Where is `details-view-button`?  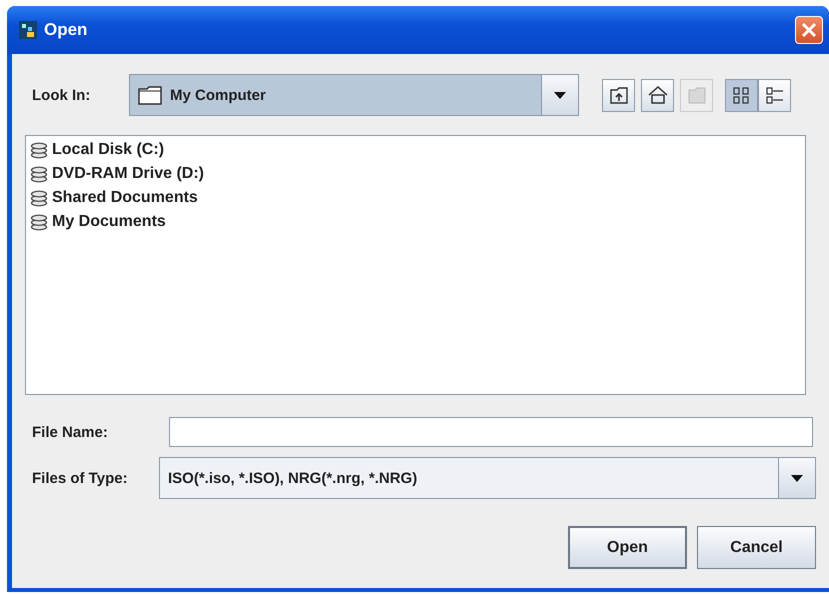
details-view-button is located at coordinates (774, 95).